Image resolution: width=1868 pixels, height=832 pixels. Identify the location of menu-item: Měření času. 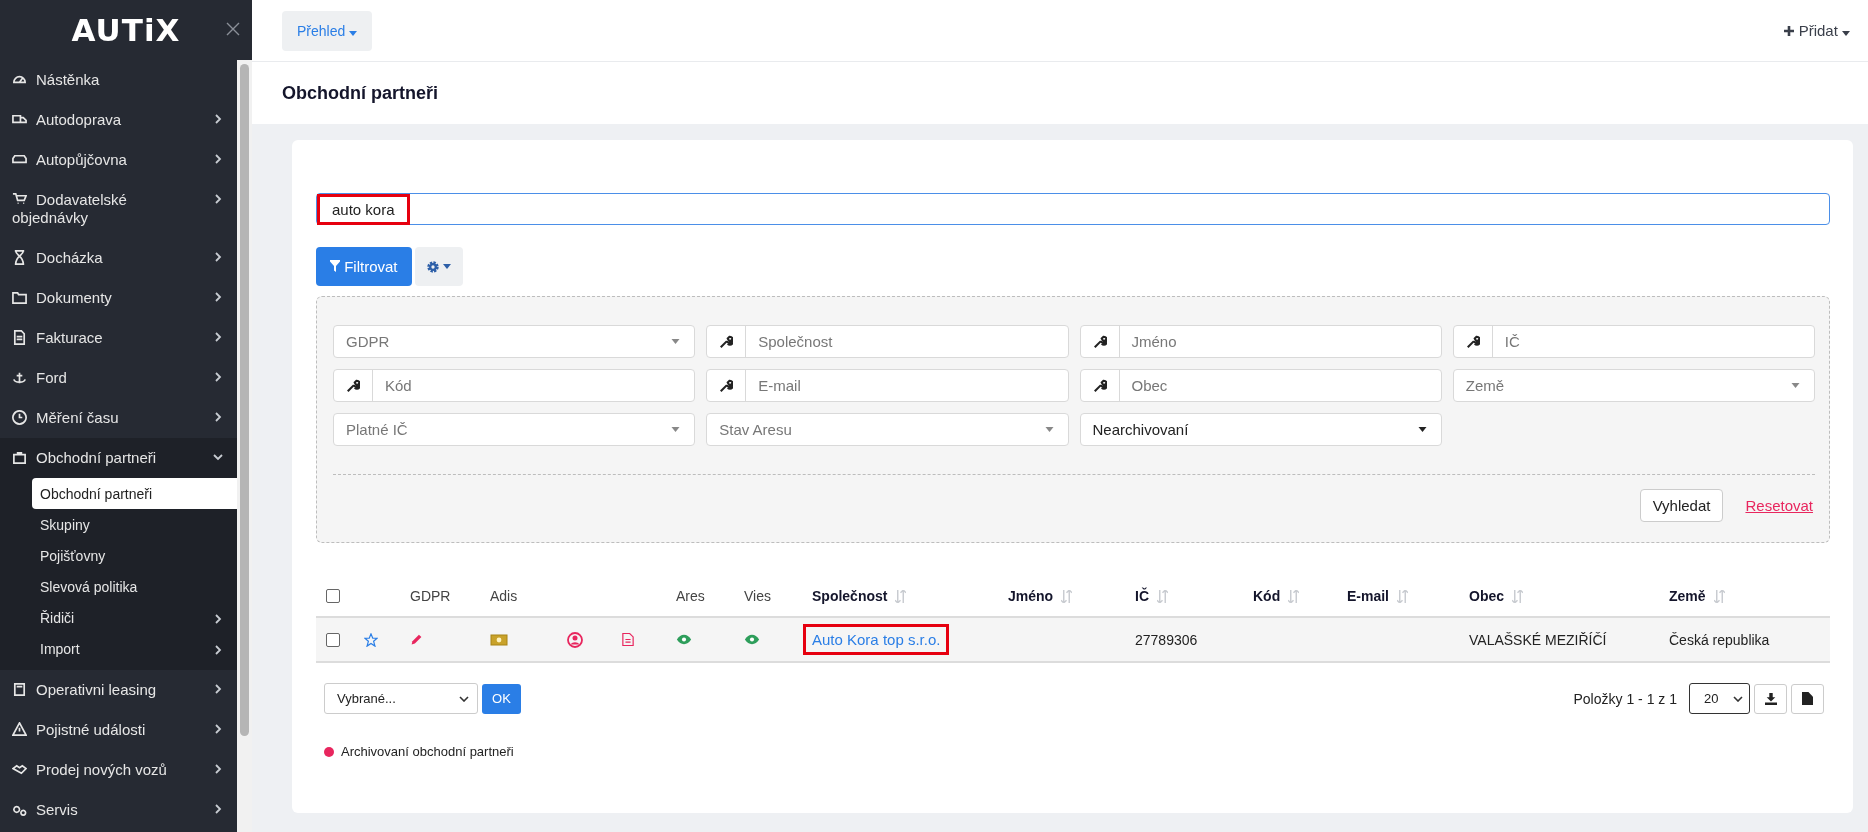
(118, 418).